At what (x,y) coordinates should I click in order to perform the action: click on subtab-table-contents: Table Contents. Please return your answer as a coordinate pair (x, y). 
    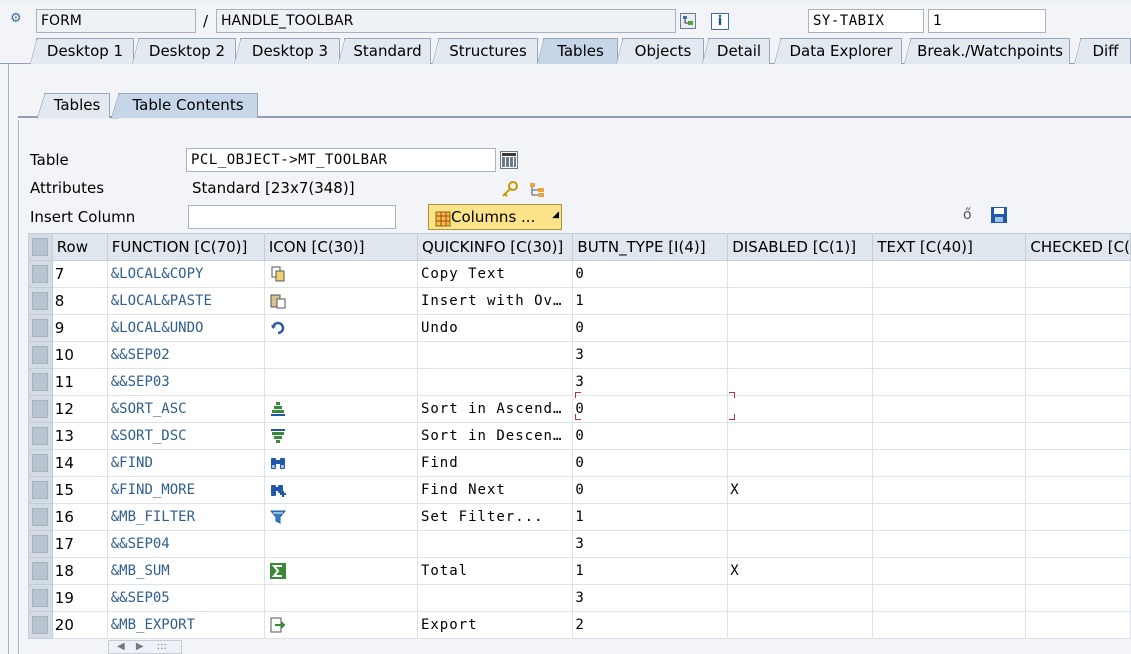
    Looking at the image, I should click on (184, 106).